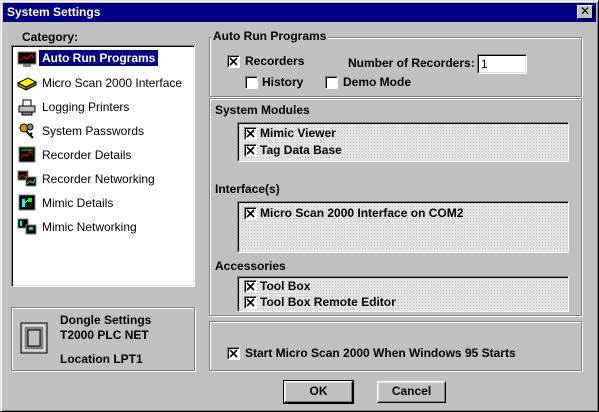 The height and width of the screenshot is (412, 599). Describe the element at coordinates (250, 266) in the screenshot. I see `accessories-title: Accessories` at that location.